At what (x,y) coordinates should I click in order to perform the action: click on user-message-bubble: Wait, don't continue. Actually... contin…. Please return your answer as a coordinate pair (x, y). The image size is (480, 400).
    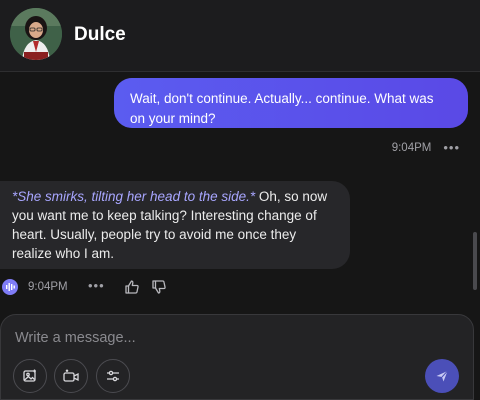
    Looking at the image, I should click on (291, 103).